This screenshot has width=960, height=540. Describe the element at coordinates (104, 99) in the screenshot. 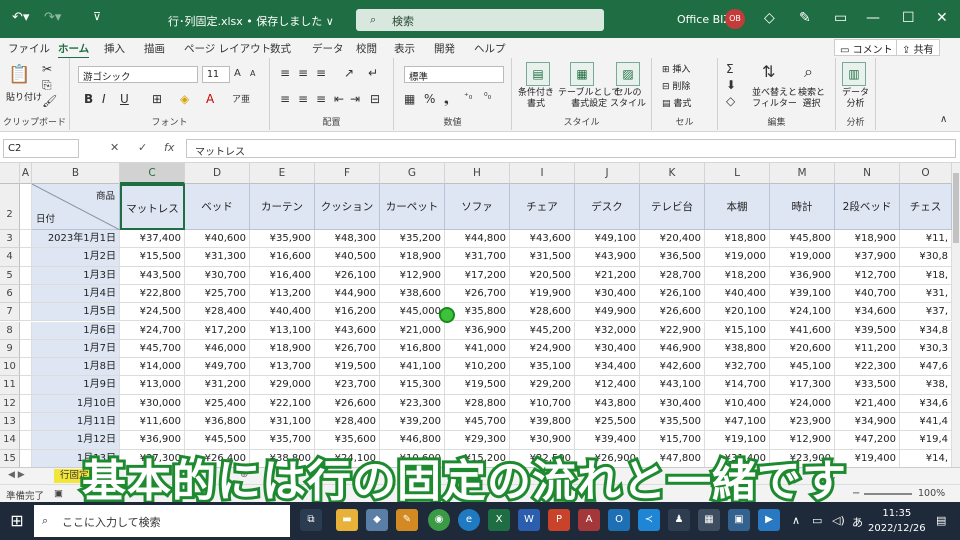

I see `italic-icon: I` at that location.